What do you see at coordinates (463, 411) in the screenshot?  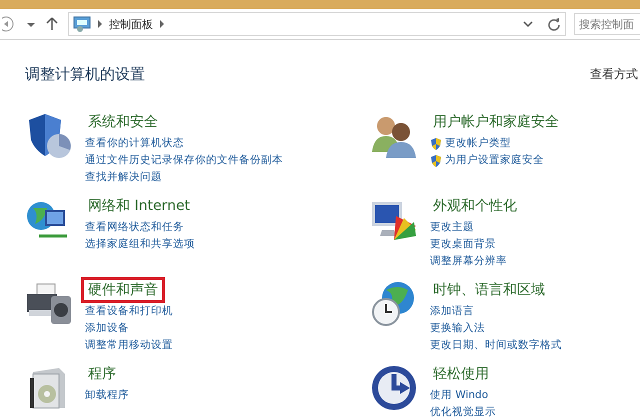 I see `task-link: 优化视觉显示` at bounding box center [463, 411].